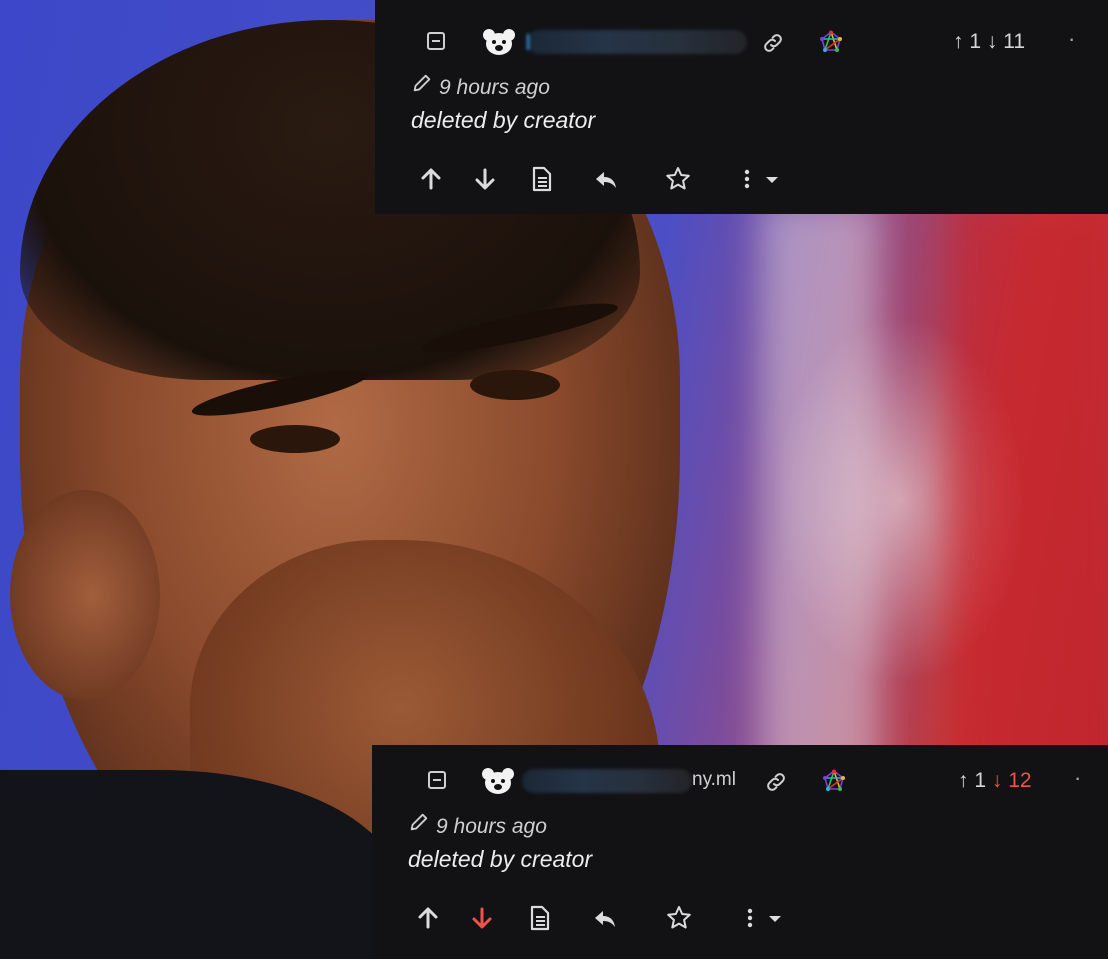  I want to click on vote-score: ↑ 1 ↓ 12, so click(995, 781).